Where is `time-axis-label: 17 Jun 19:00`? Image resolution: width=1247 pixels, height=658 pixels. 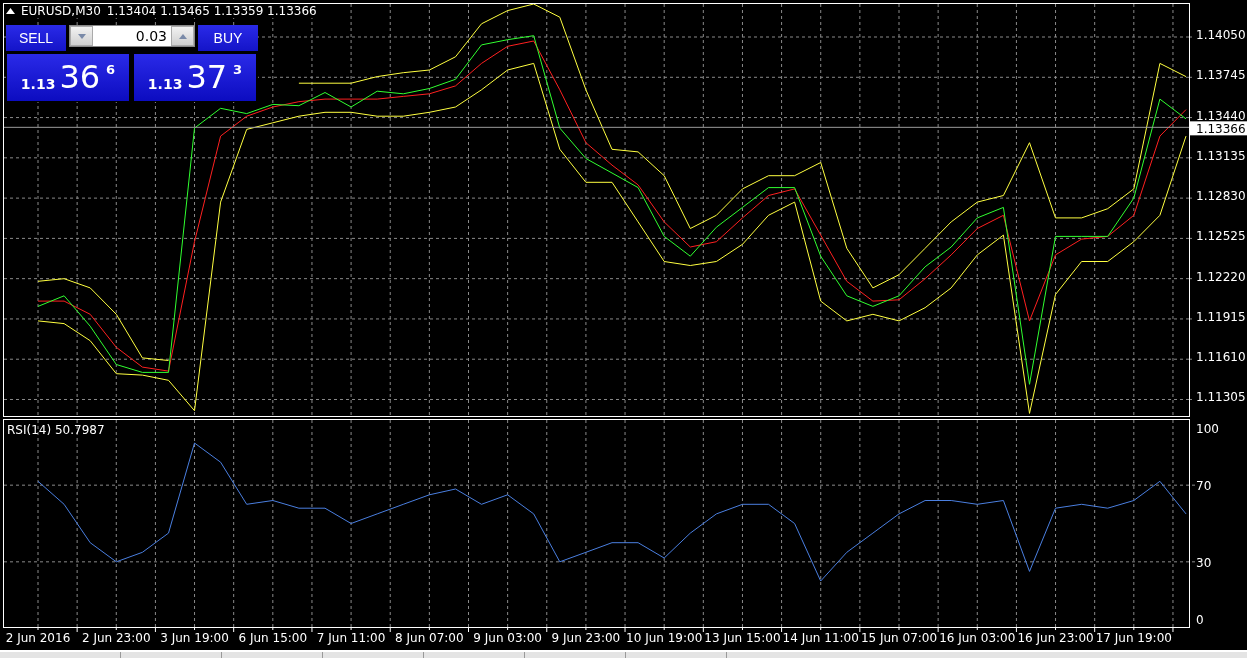
time-axis-label: 17 Jun 19:00 is located at coordinates (1133, 638).